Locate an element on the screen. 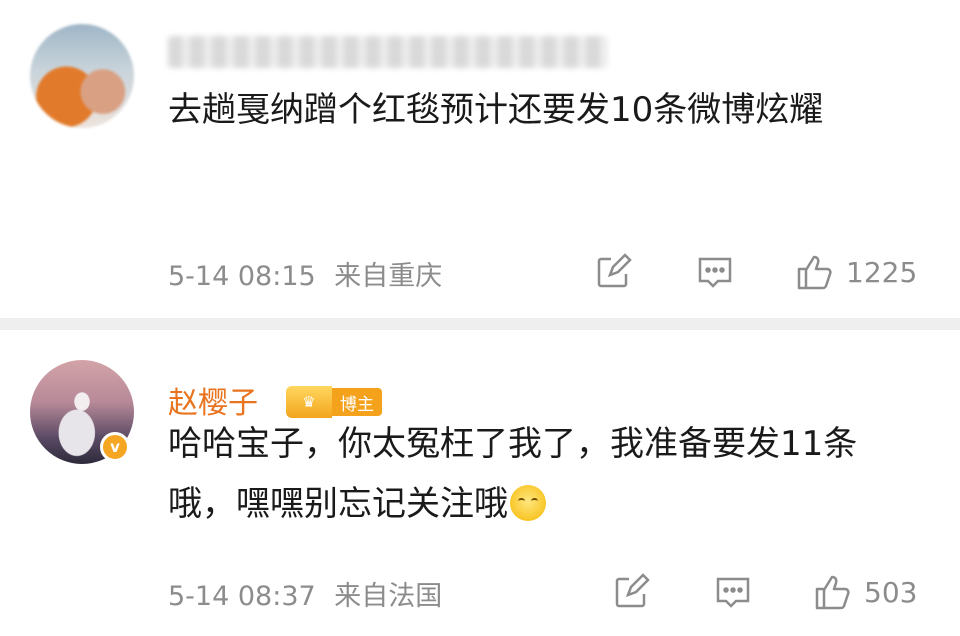  comment-text: 哈哈宝子，你太冤枉了我了，我准备要发11条哦，嘿嘿别忘记关注哦 is located at coordinates (538, 474).